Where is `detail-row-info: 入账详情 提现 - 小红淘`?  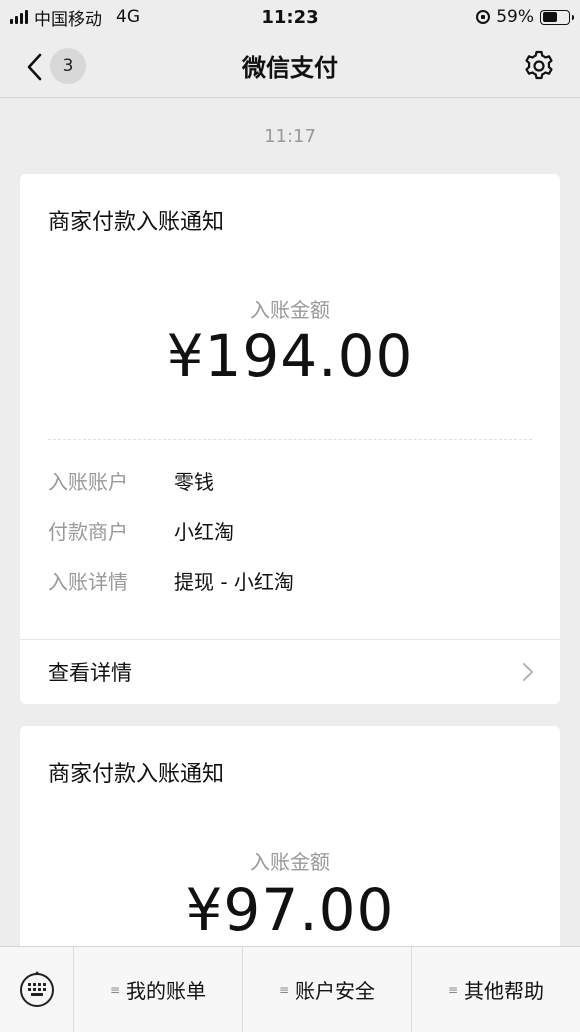
detail-row-info: 入账详情 提现 - 小红淘 is located at coordinates (290, 581).